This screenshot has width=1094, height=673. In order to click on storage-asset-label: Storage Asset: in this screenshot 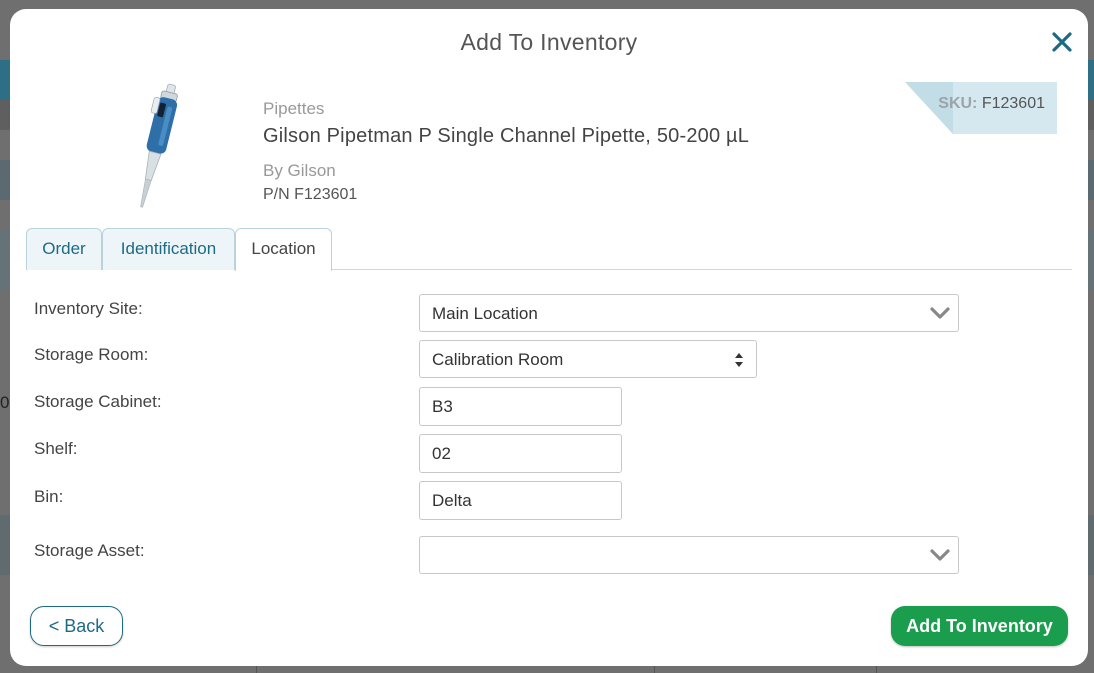, I will do `click(89, 550)`.